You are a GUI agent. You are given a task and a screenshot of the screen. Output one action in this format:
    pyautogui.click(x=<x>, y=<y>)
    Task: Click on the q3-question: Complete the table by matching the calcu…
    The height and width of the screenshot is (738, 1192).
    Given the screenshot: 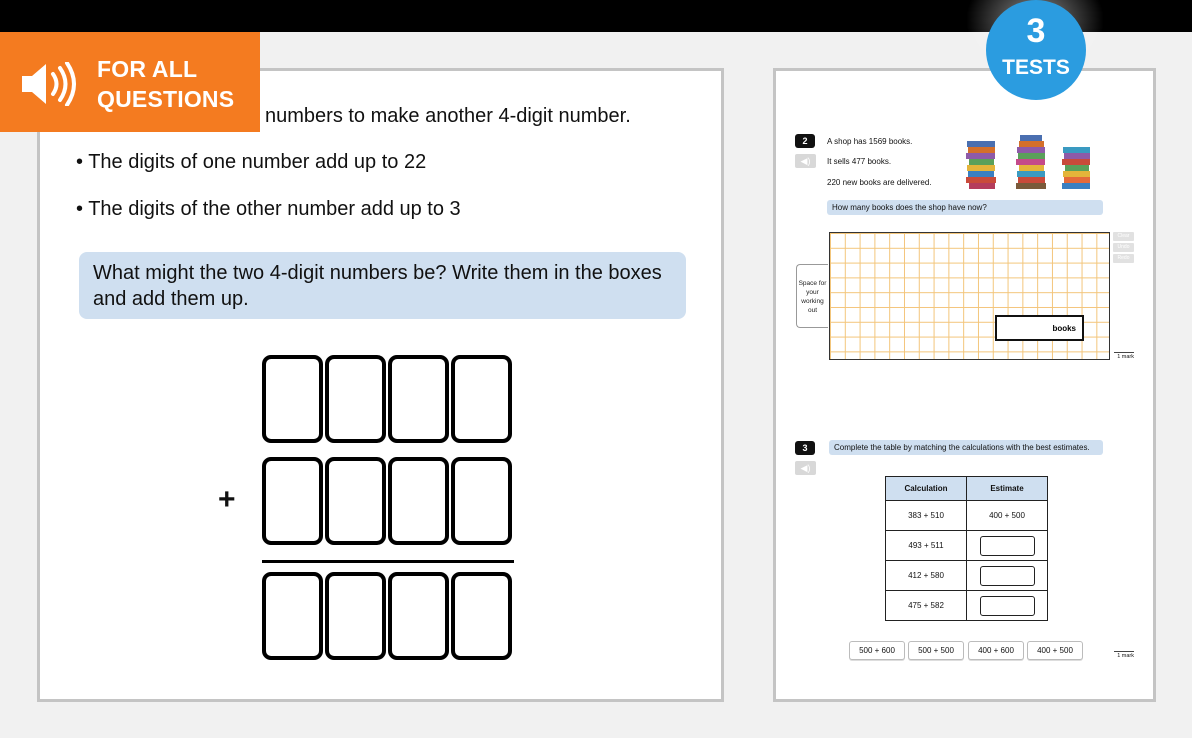 What is the action you would take?
    pyautogui.click(x=966, y=447)
    